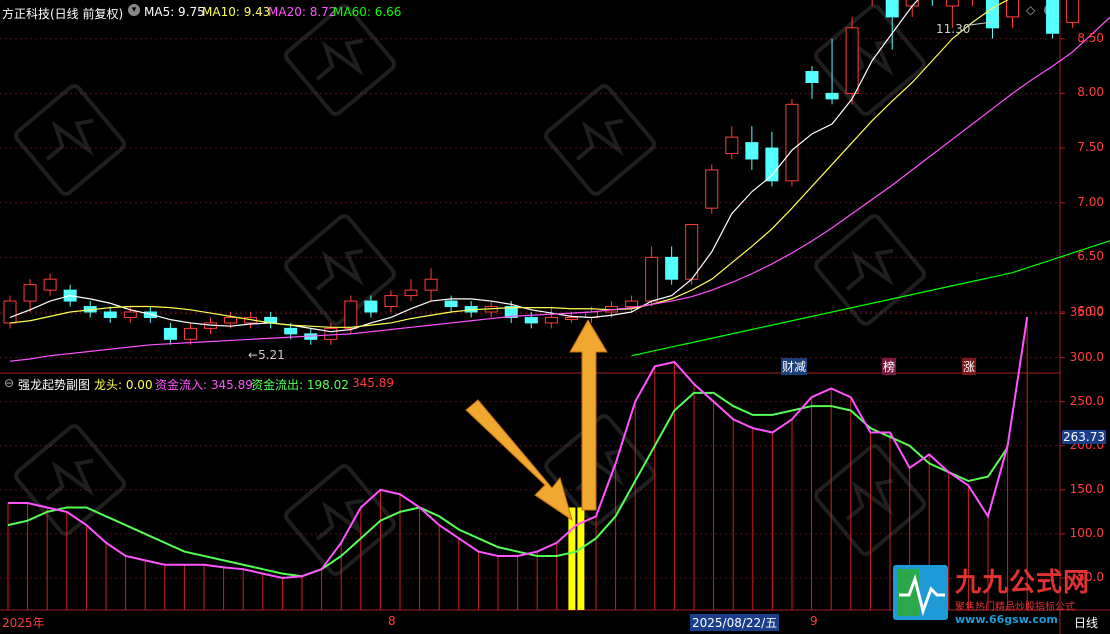 The image size is (1110, 634). I want to click on event-tag-caijian: 财减, so click(794, 366).